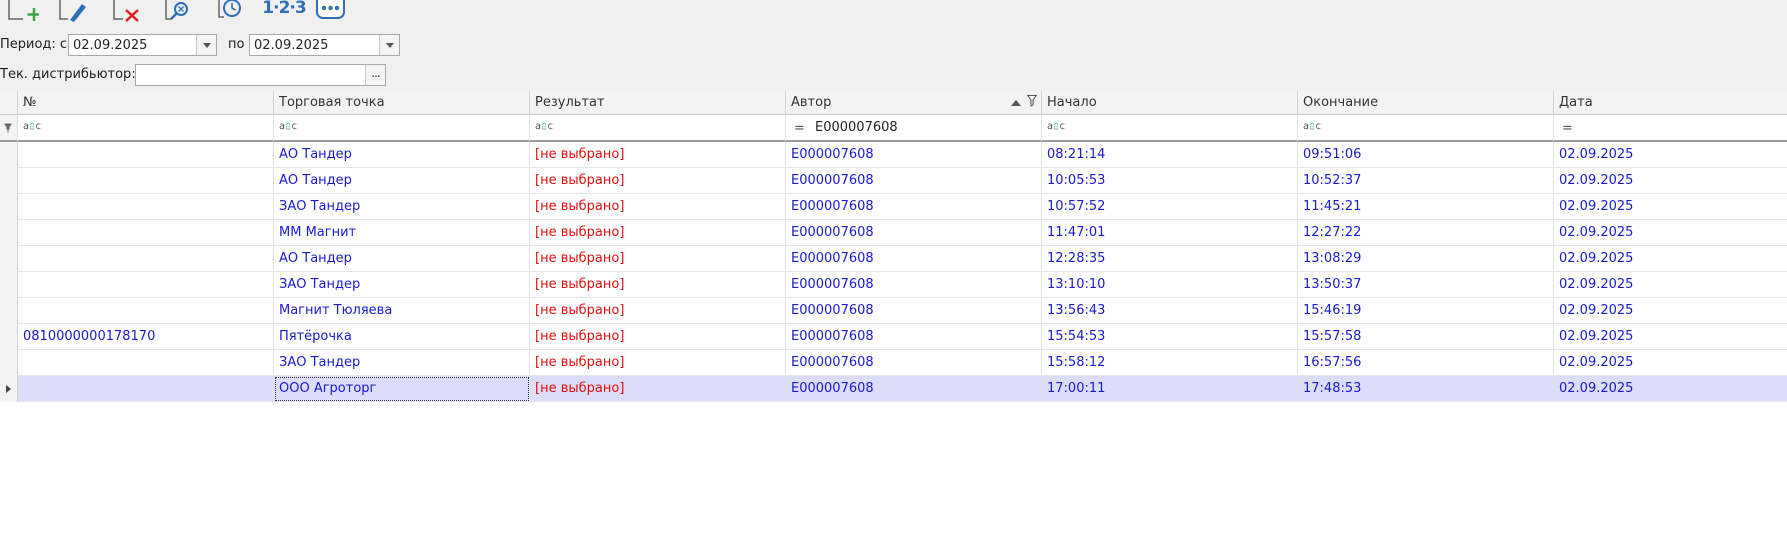 This screenshot has height=545, width=1787. What do you see at coordinates (1426, 155) in the screenshot?
I see `cell-end: 09:51:06` at bounding box center [1426, 155].